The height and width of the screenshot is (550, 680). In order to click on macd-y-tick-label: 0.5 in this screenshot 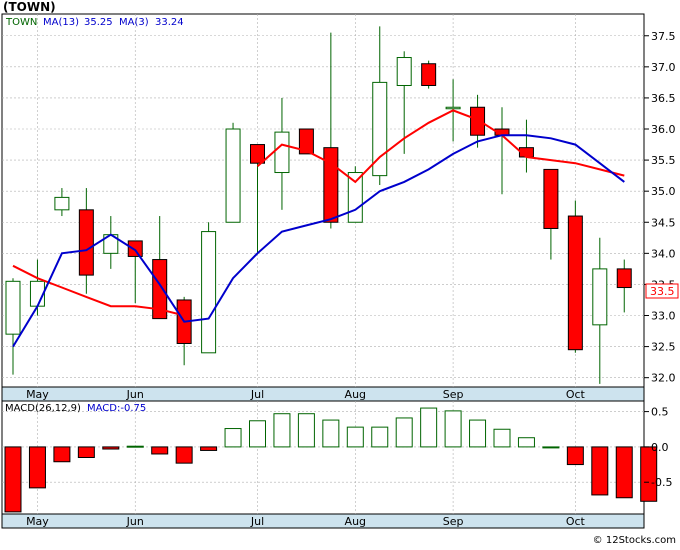, I will do `click(660, 412)`.